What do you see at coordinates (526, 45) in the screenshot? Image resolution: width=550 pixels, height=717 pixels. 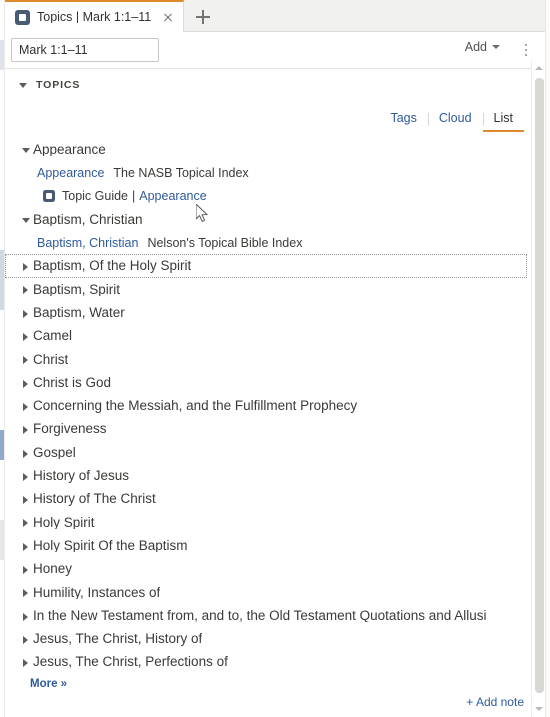 I see `kebab-dot` at bounding box center [526, 45].